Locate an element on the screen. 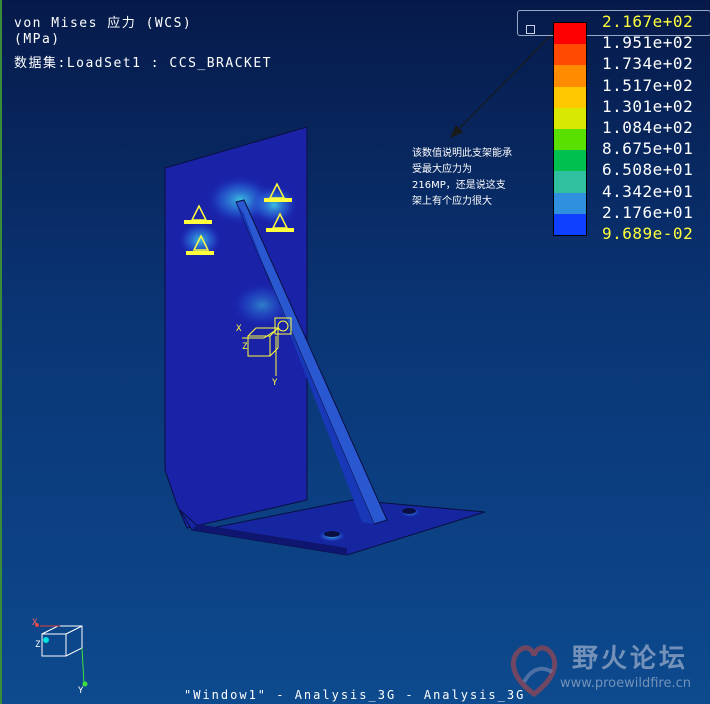 The height and width of the screenshot is (704, 710). model-triad-y-label: Y is located at coordinates (275, 383).